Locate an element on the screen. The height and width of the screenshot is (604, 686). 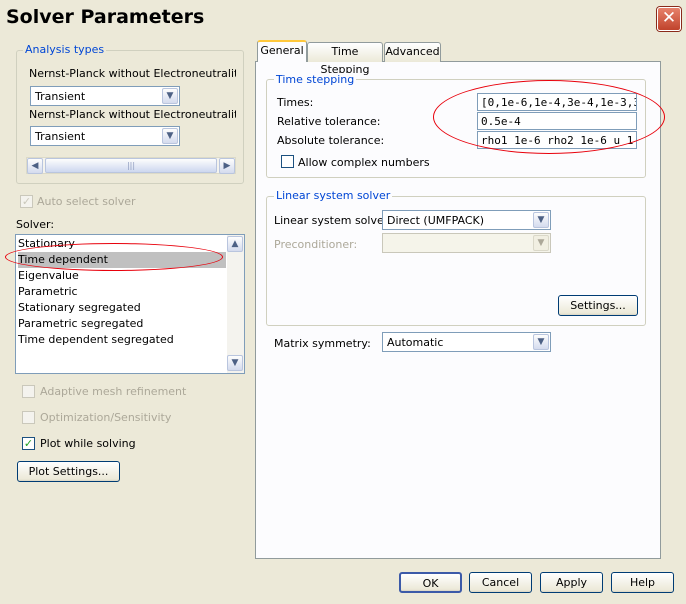
close-icon: ✕ is located at coordinates (669, 18).